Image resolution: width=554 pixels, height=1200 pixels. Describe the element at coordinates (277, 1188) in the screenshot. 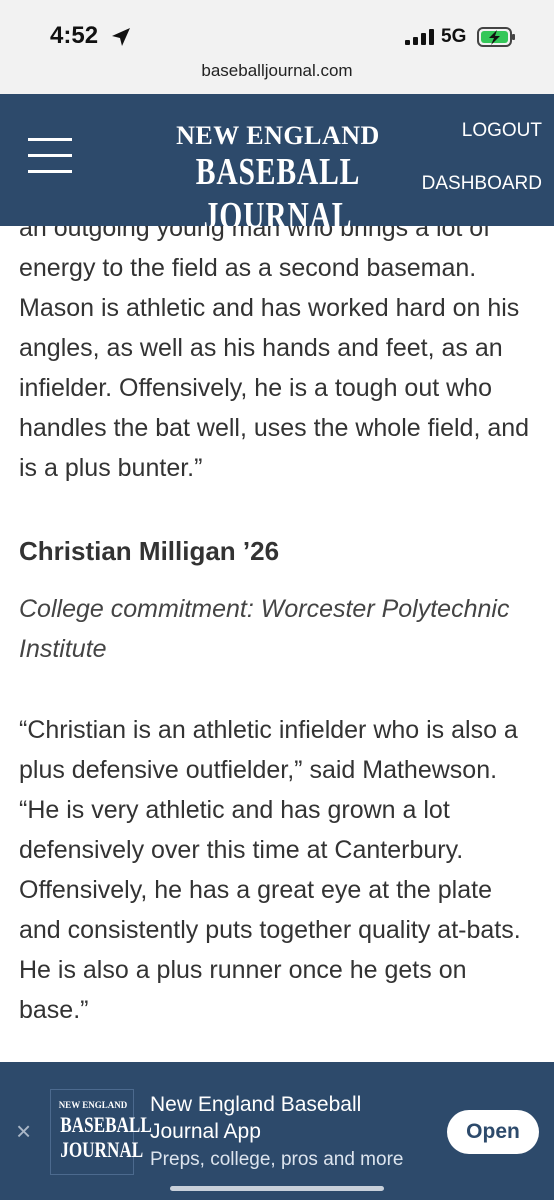

I see `home-indicator` at that location.